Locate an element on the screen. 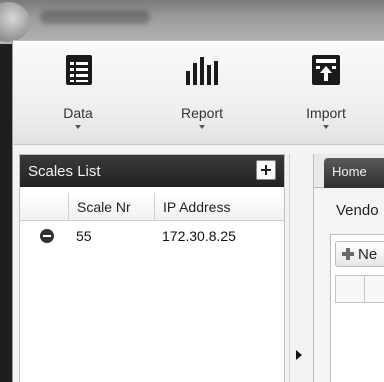  ribbon-report-label: Report is located at coordinates (202, 113).